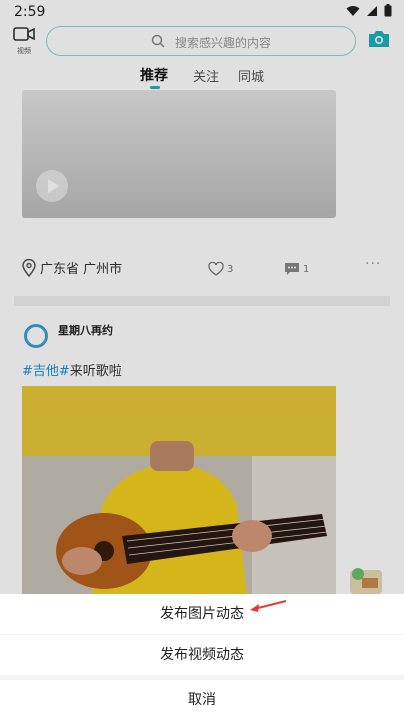 The width and height of the screenshot is (404, 720). I want to click on publish-image-post-button: 发布图片动态, so click(202, 614).